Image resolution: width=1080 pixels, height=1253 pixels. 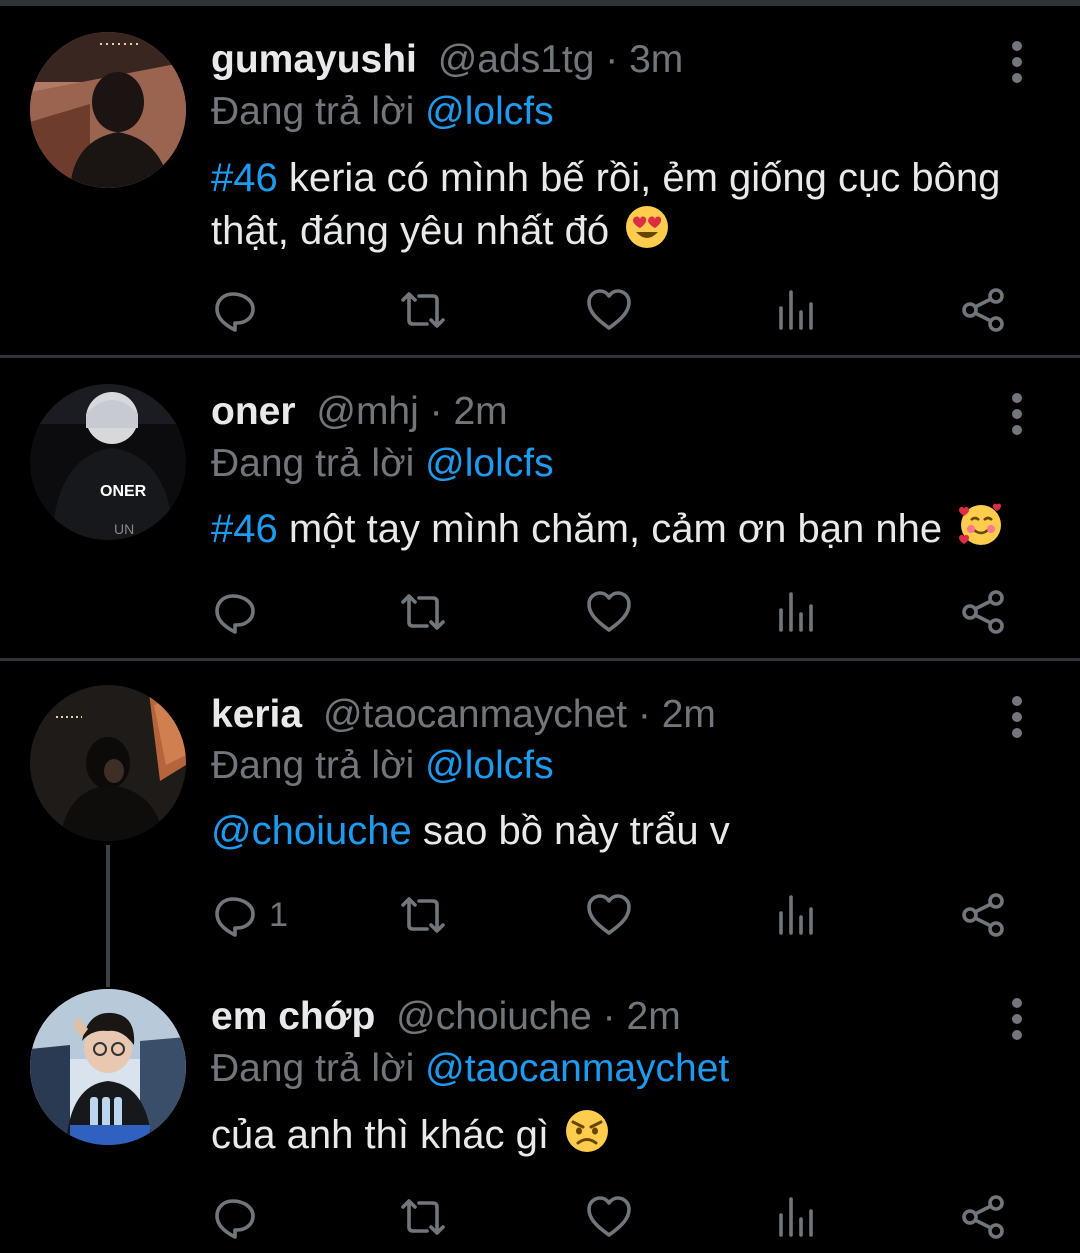 What do you see at coordinates (314, 59) in the screenshot?
I see `display-name: gumayushi` at bounding box center [314, 59].